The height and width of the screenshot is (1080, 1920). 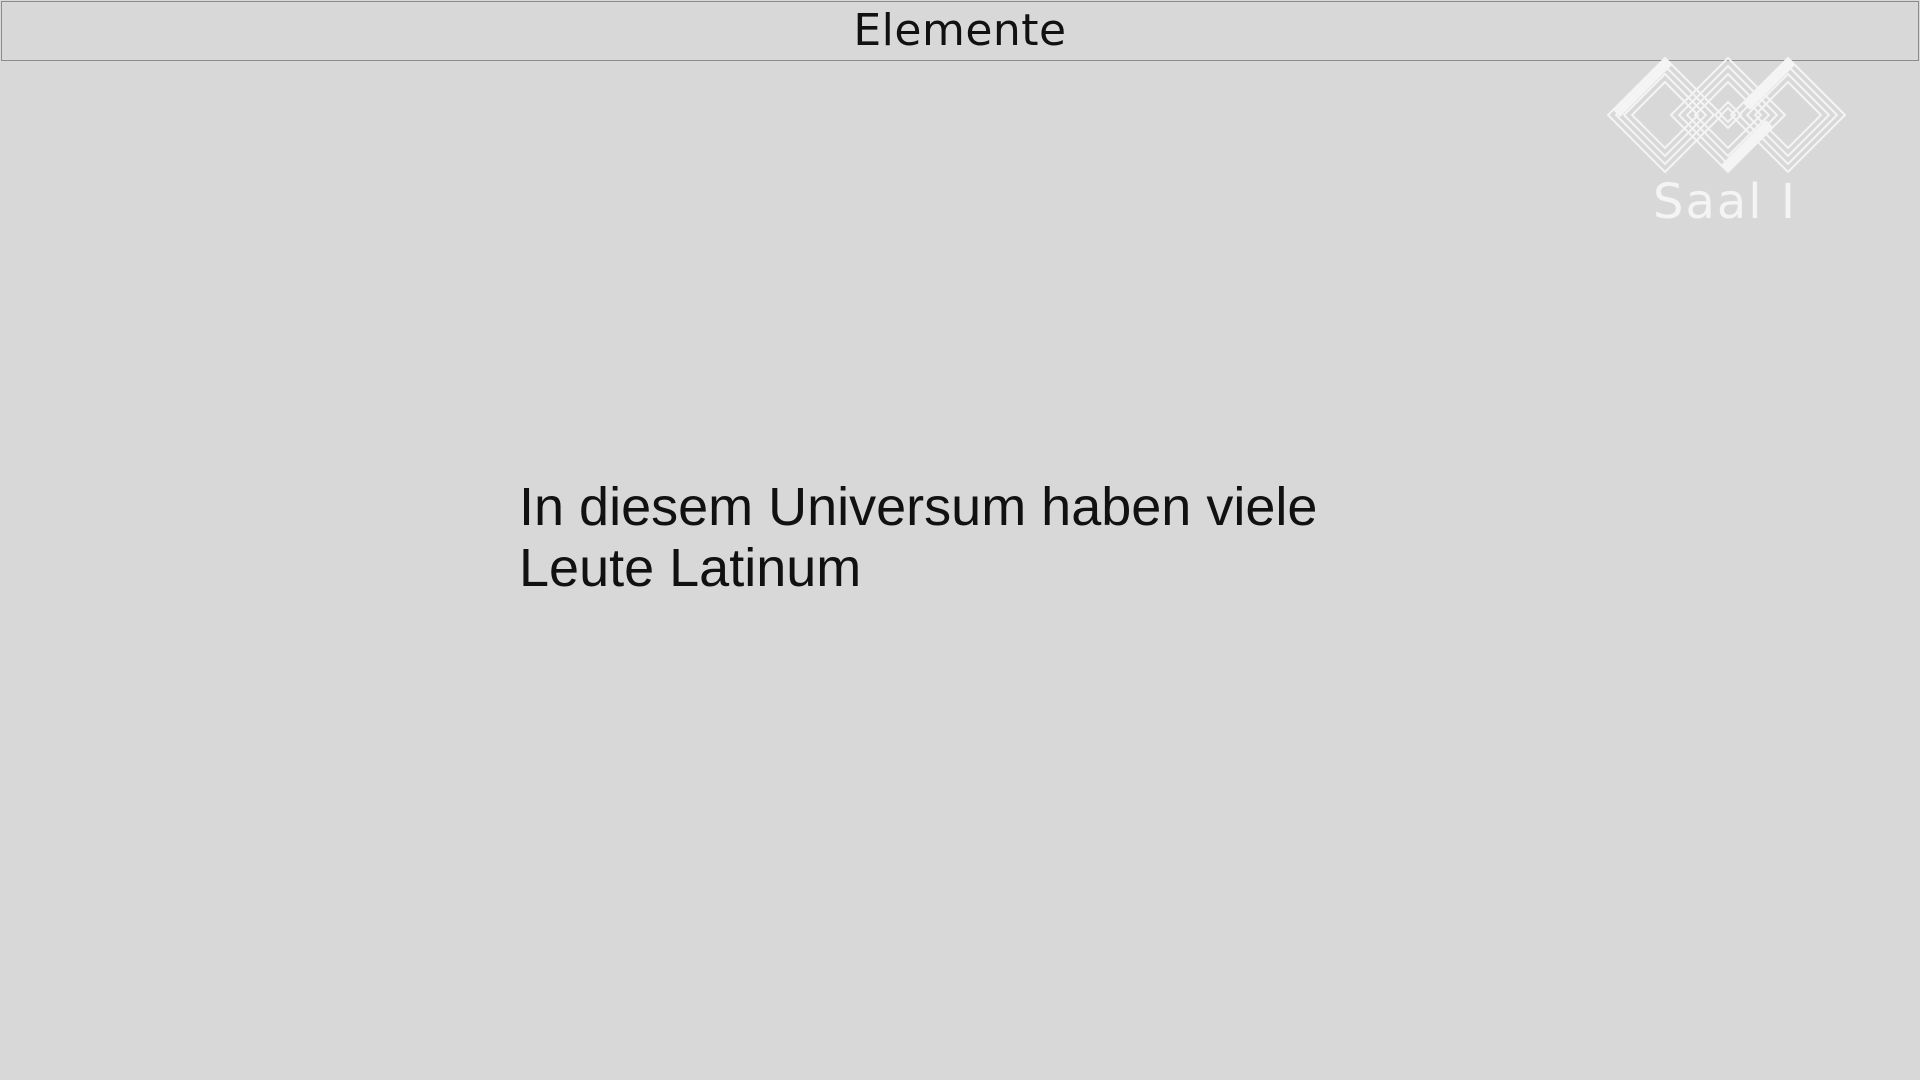 I want to click on room-name: Saal I, so click(x=1725, y=202).